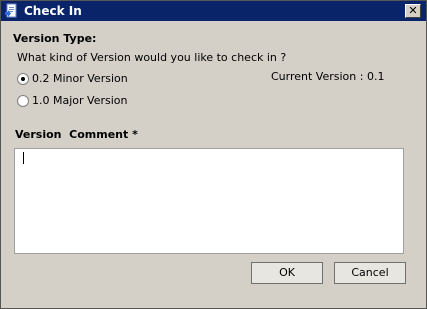  Describe the element at coordinates (12, 11) in the screenshot. I see `document-checkin-icon` at that location.